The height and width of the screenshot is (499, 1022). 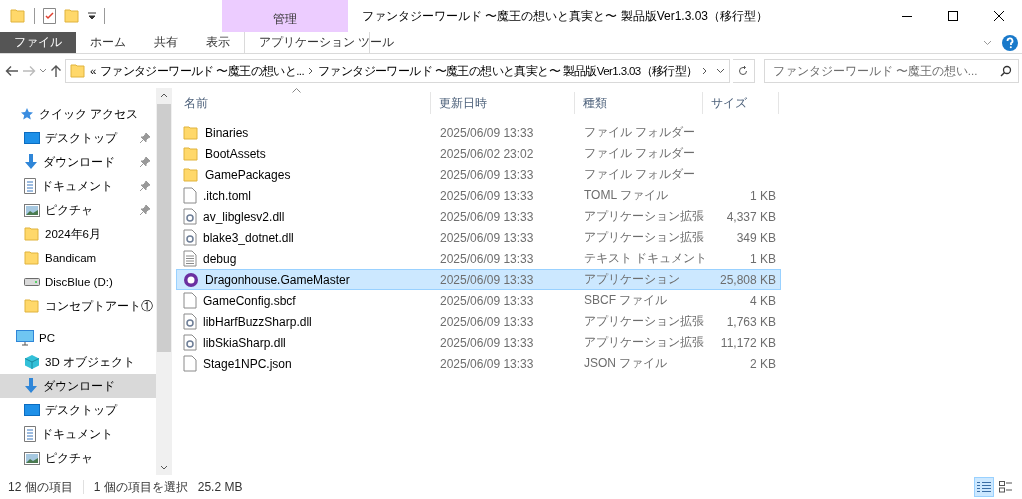 I want to click on file-row: libSkiaSharp.dll 2025/06/09 13:33 アプリケーション拡張 11,172 KB, so click(x=478, y=342).